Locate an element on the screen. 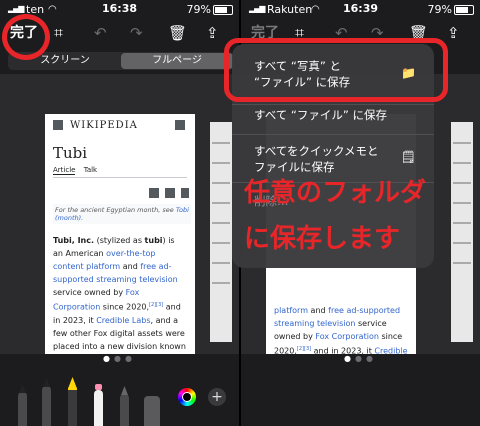 The width and height of the screenshot is (480, 426). annotation-line-1: 任意のフォルダ is located at coordinates (335, 193).